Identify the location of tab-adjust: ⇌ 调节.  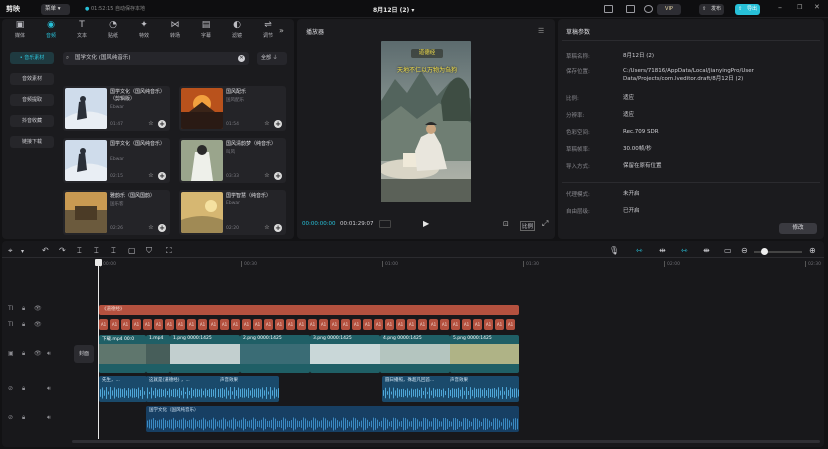
(268, 29).